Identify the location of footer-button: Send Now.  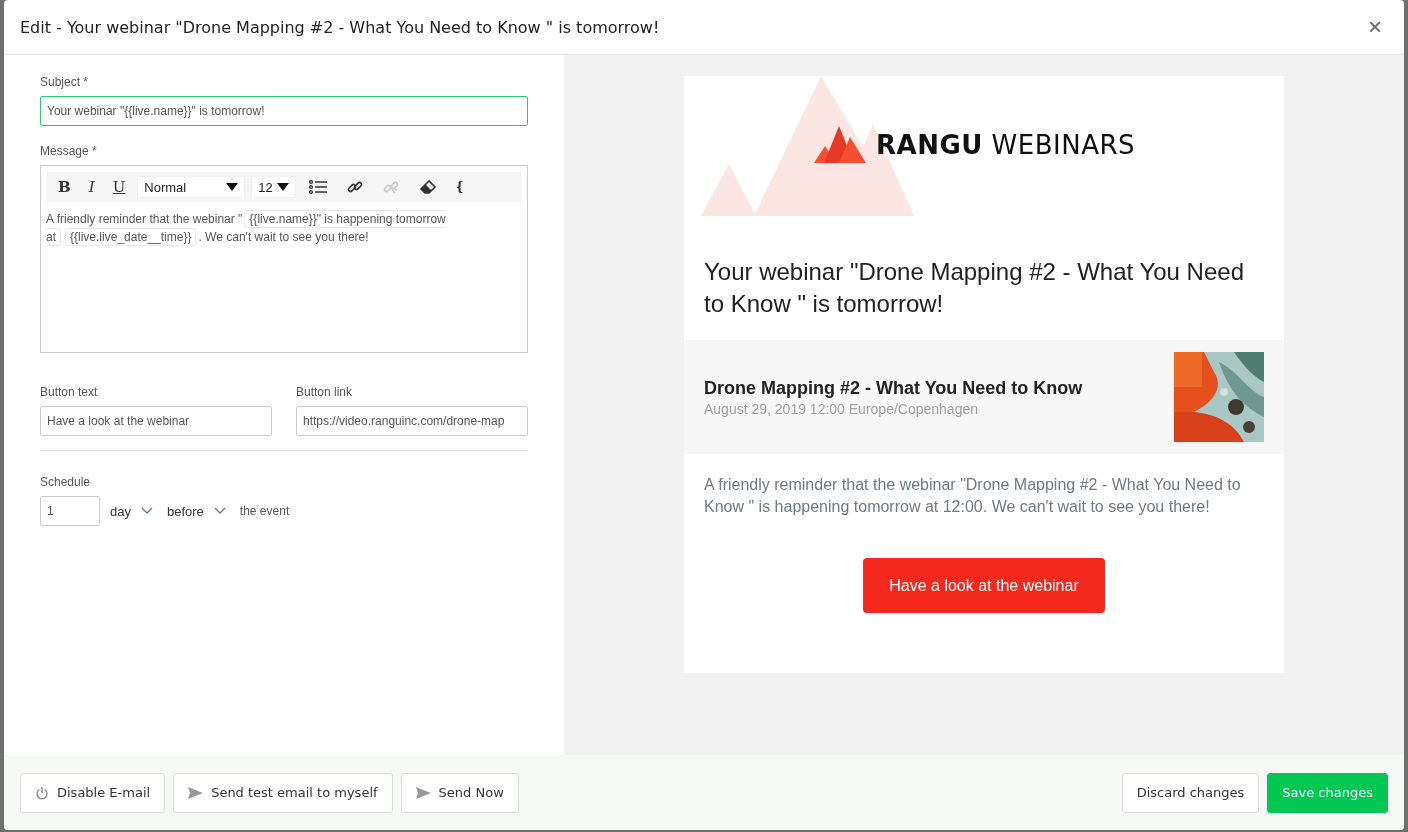
(459, 792).